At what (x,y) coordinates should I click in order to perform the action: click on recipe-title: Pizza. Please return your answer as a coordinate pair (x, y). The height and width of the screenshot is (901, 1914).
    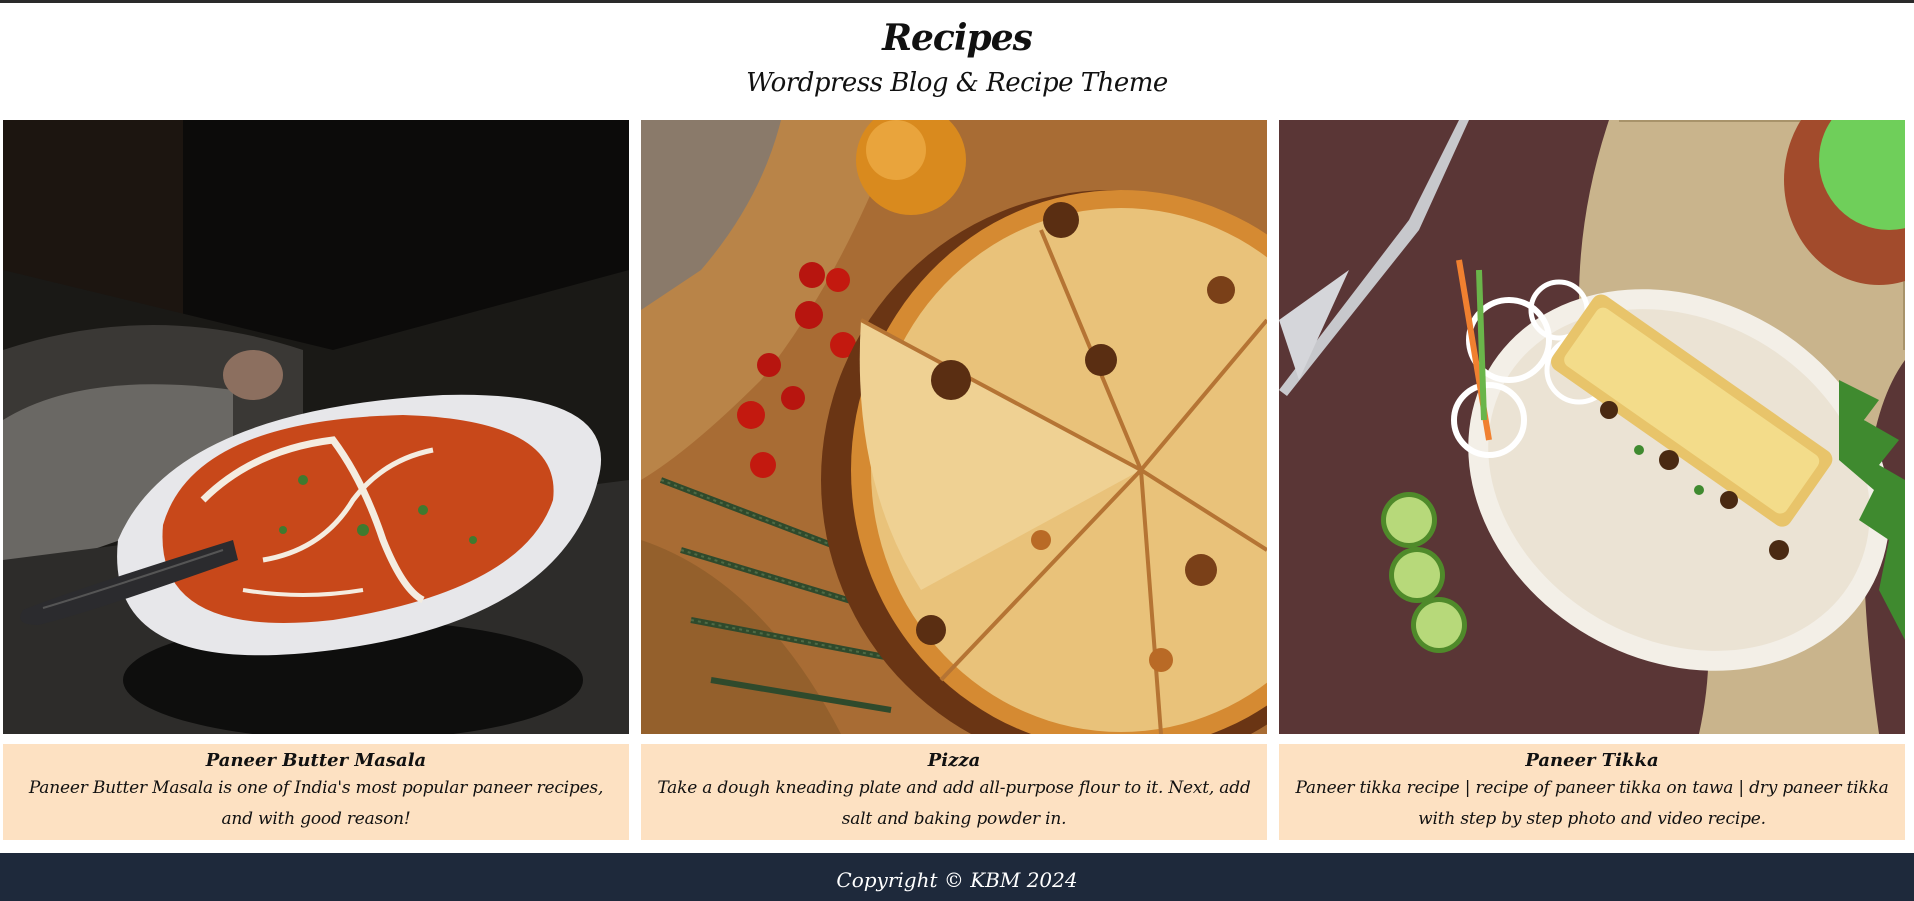
    Looking at the image, I should click on (954, 761).